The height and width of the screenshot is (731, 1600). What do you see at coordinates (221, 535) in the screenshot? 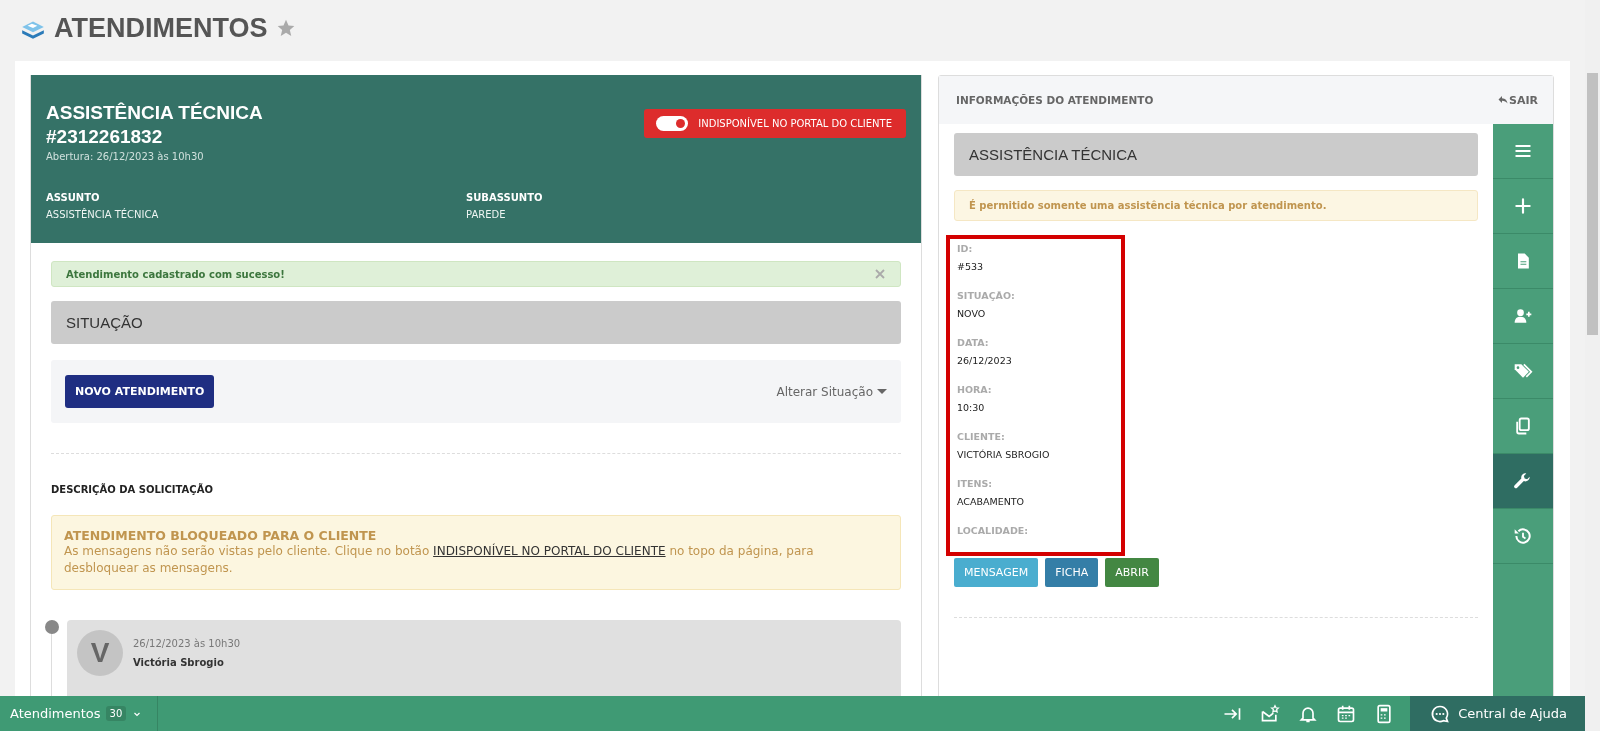
I see `alert-title: ATENDIMENTO BLOQUEADO PARA O CLIENTE` at bounding box center [221, 535].